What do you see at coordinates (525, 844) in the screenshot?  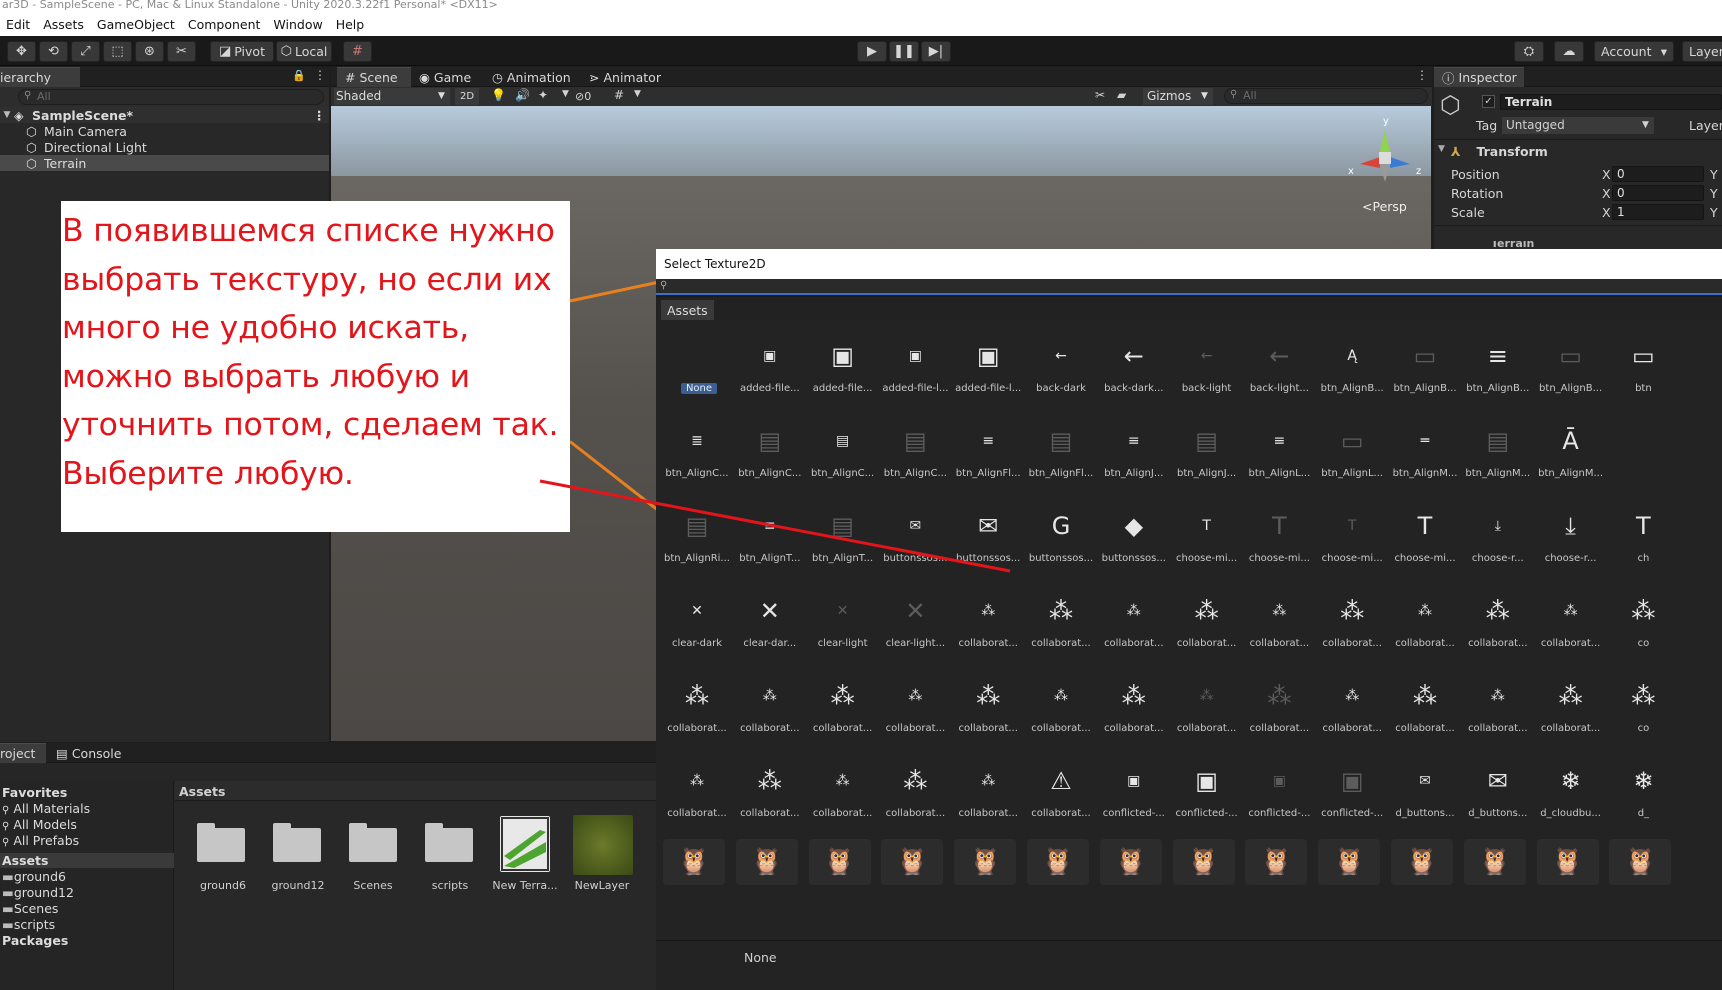 I see `terrain-data-asset` at bounding box center [525, 844].